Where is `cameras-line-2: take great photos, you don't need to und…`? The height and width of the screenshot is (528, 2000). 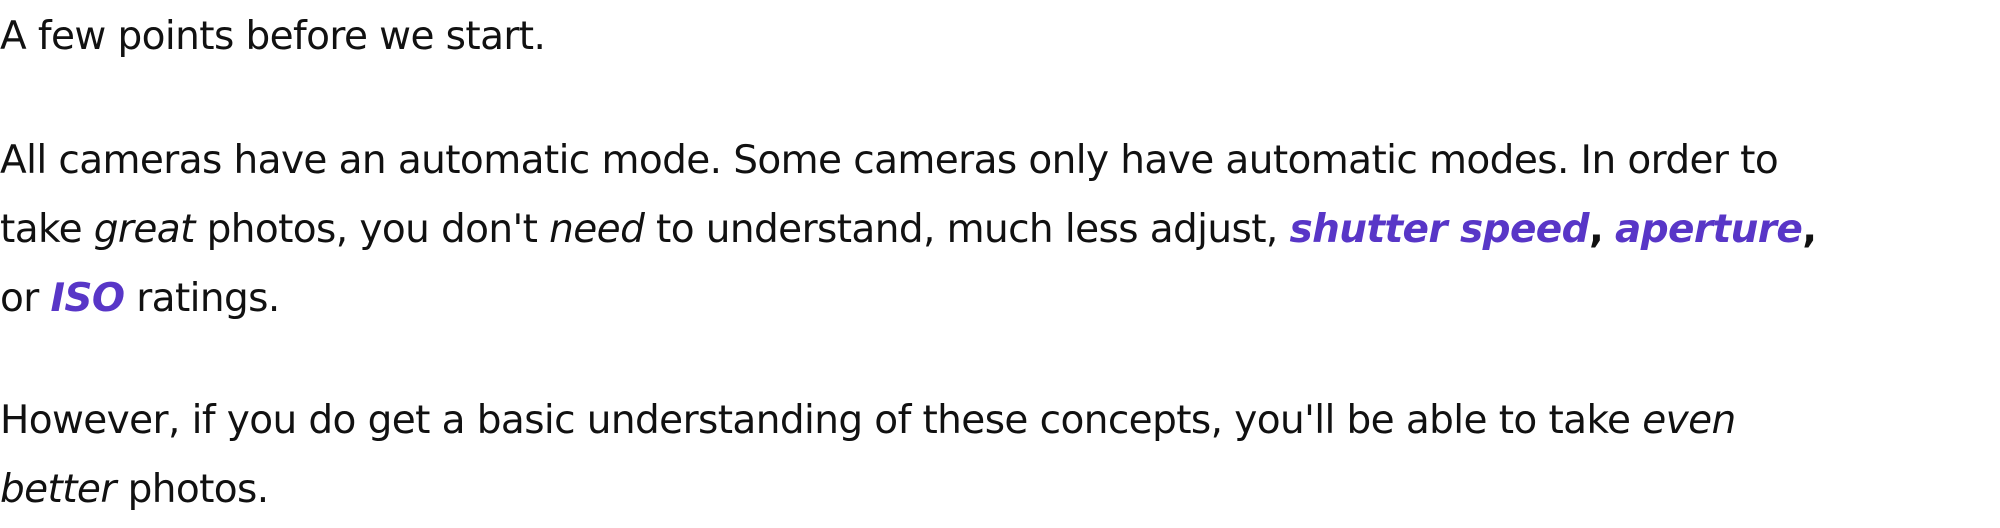 cameras-line-2: take great photos, you don't need to und… is located at coordinates (992, 229).